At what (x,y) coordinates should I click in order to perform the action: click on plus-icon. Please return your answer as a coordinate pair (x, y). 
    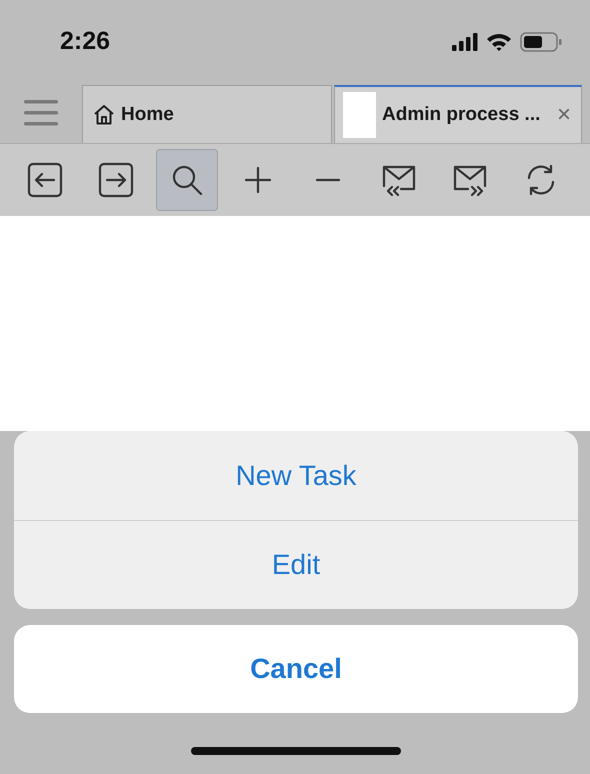
    Looking at the image, I should click on (257, 180).